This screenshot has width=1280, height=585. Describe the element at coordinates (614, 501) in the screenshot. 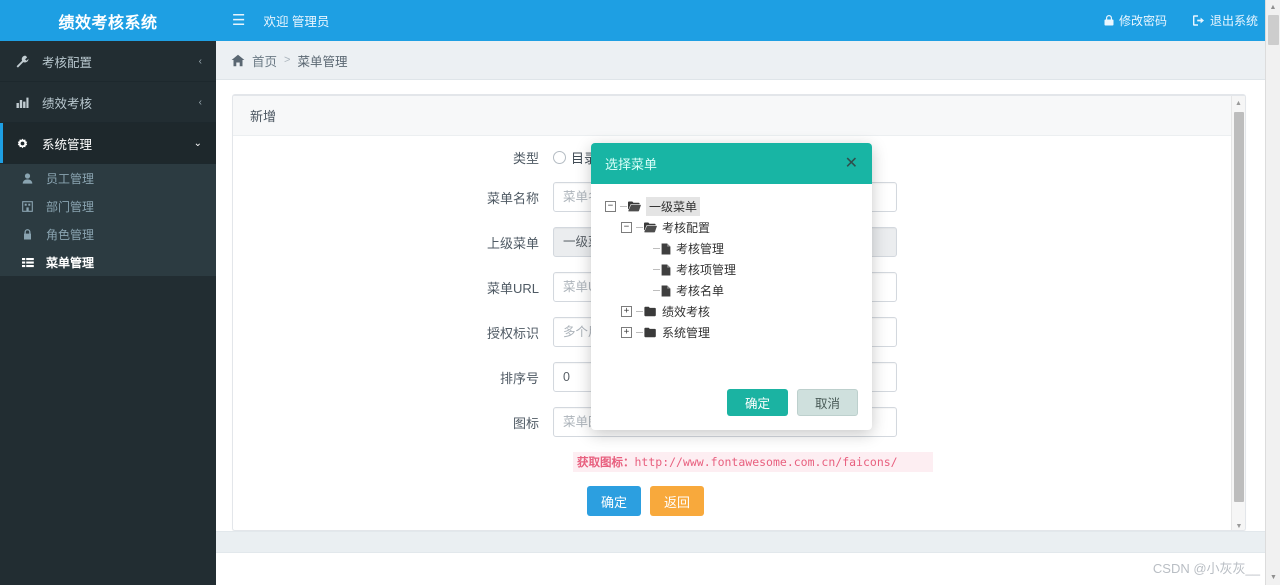

I see `submit-button: 确定` at that location.